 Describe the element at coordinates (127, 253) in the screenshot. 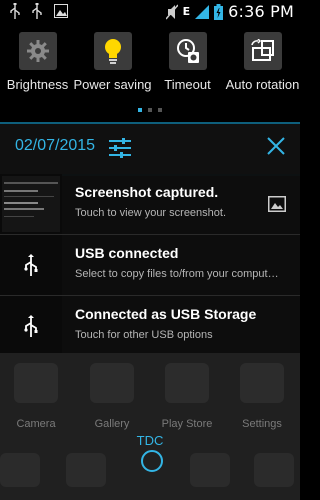

I see `notification-title: USB connected` at that location.